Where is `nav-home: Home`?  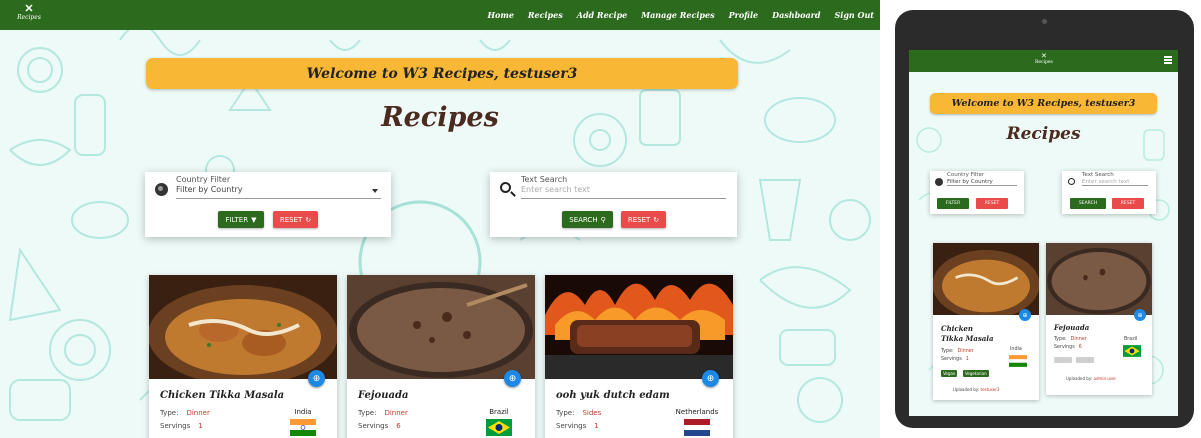 nav-home: Home is located at coordinates (500, 15).